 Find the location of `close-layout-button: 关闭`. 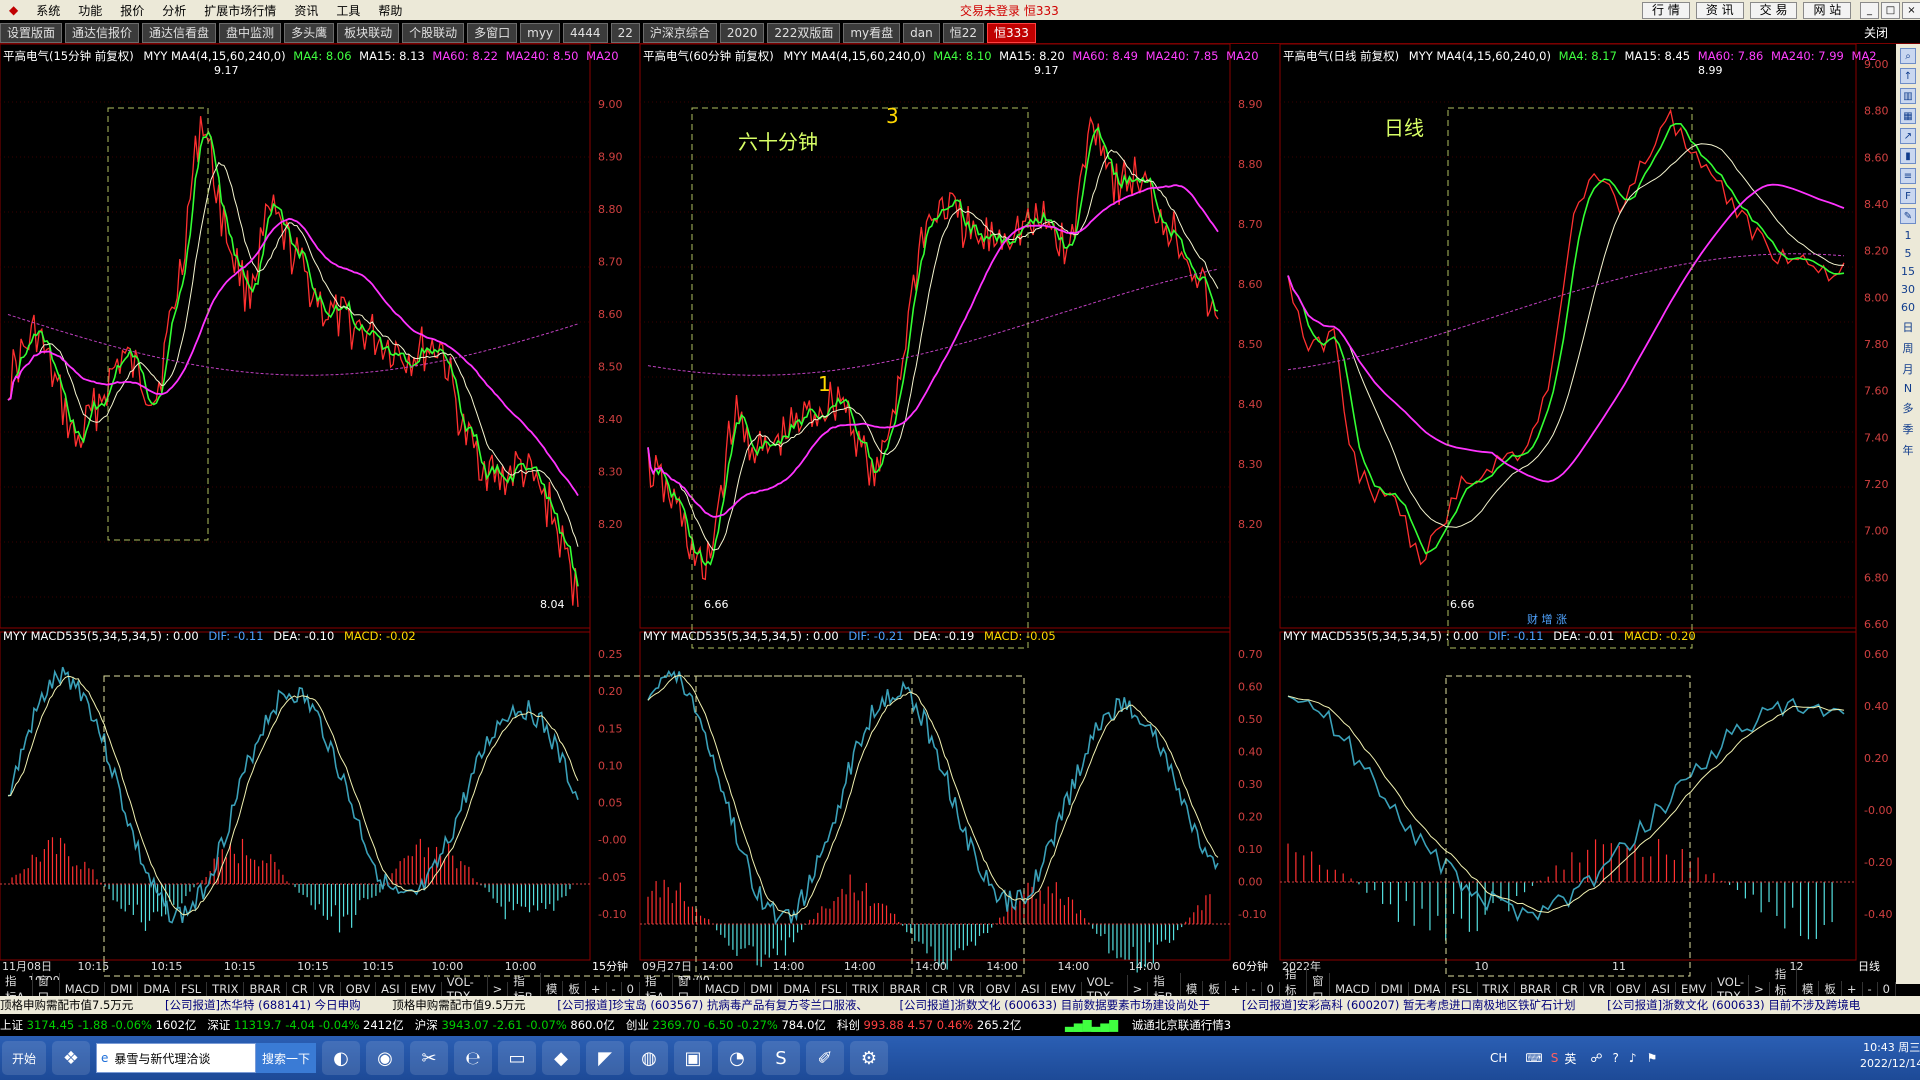

close-layout-button: 关闭 is located at coordinates (1876, 32).